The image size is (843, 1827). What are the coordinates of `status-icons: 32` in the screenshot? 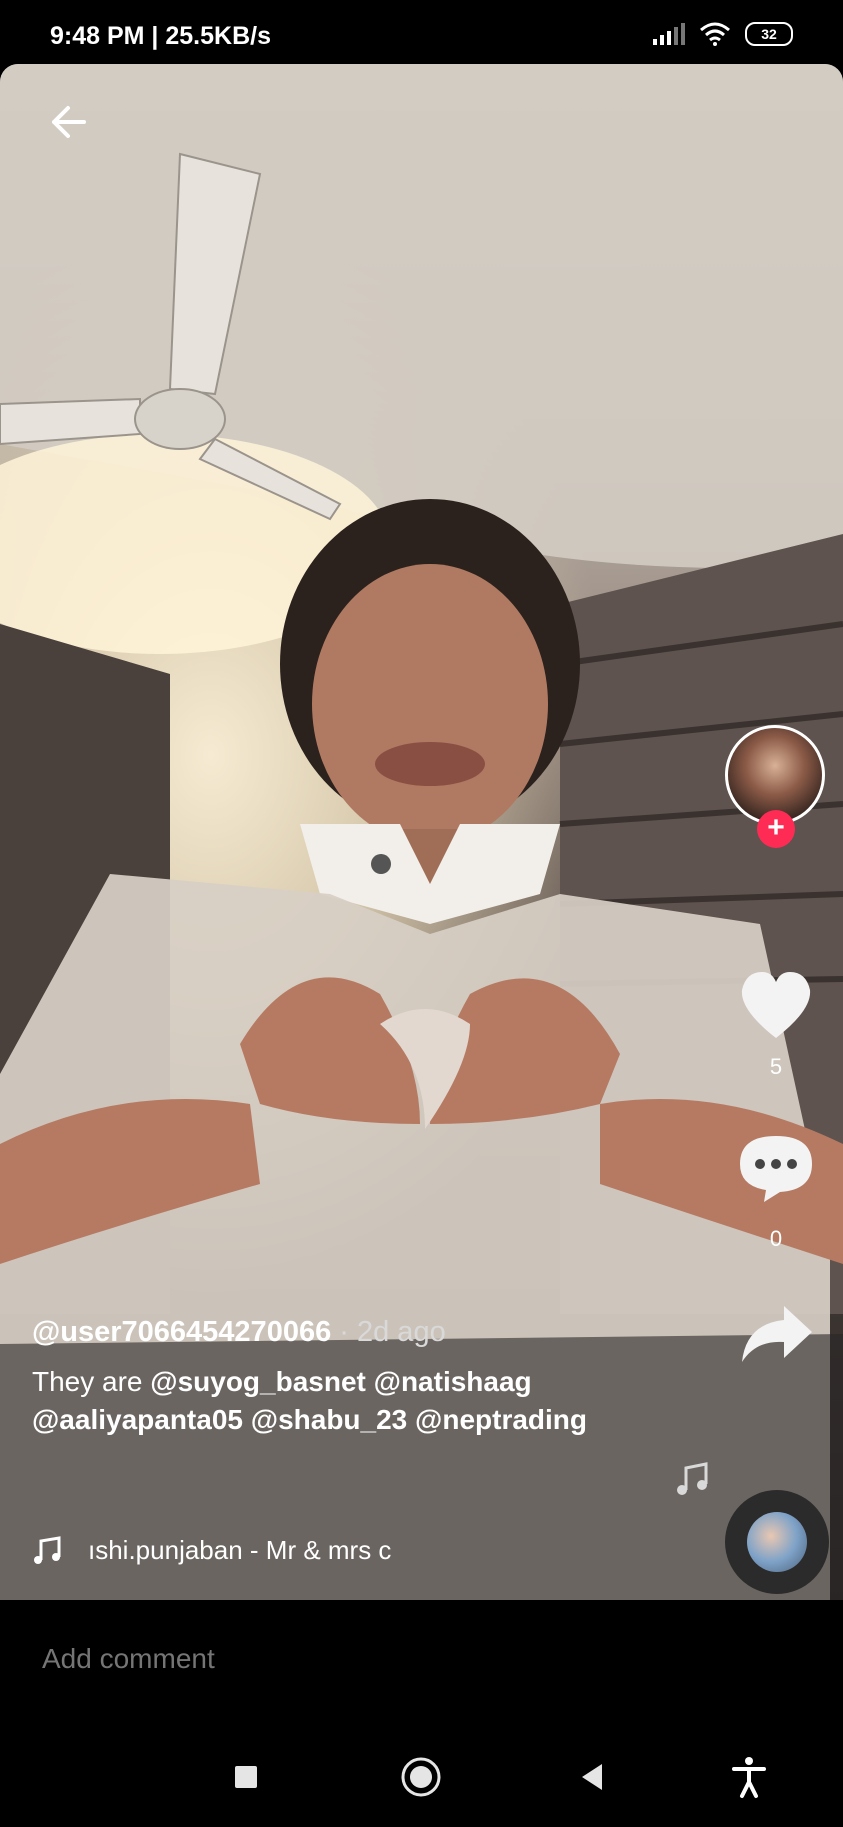 It's located at (723, 34).